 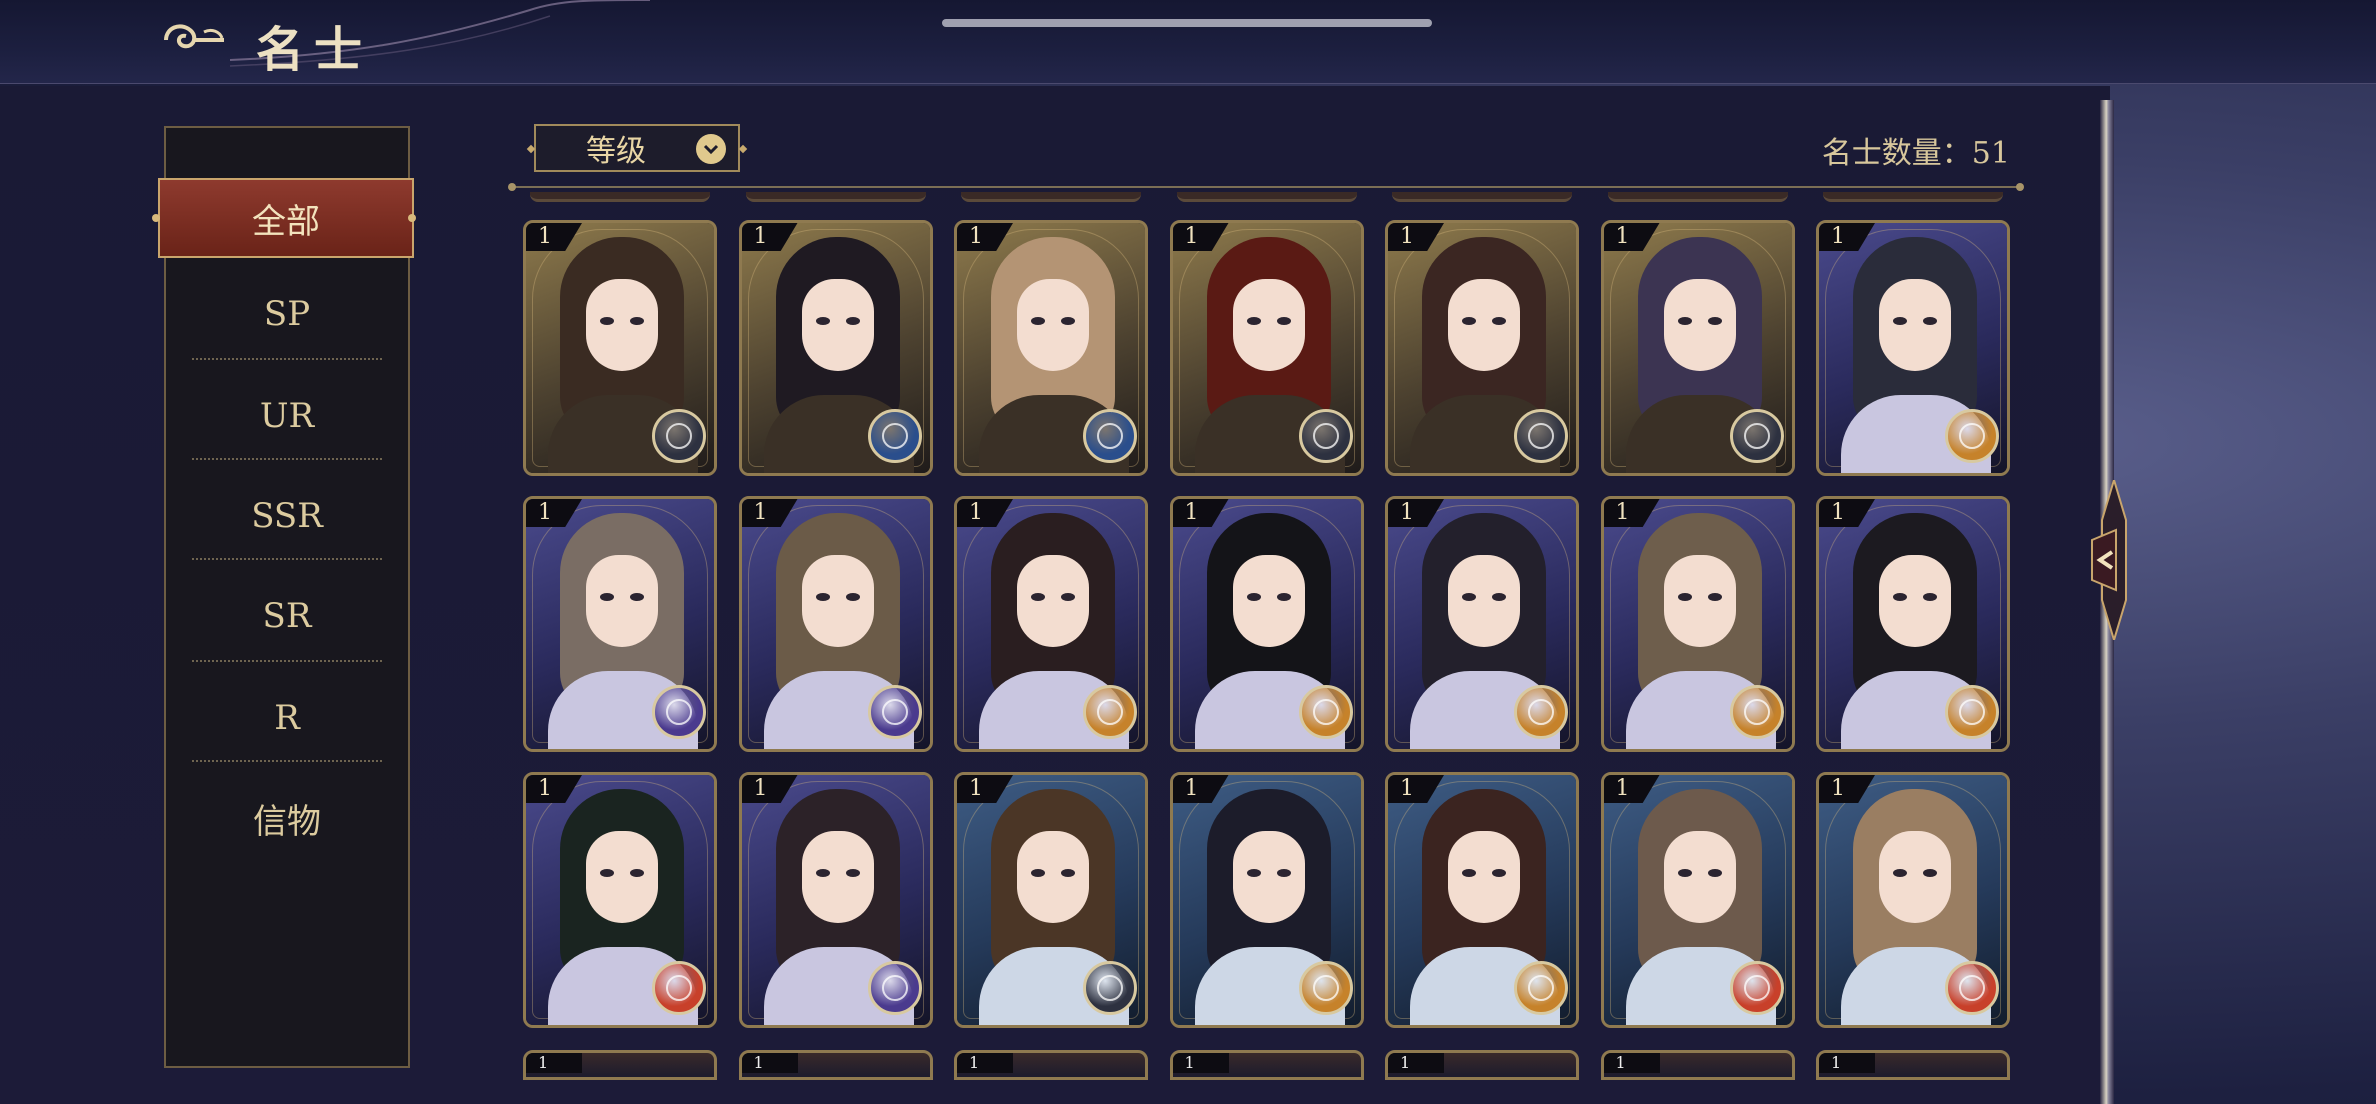 I want to click on category-token: 信物, so click(x=287, y=818).